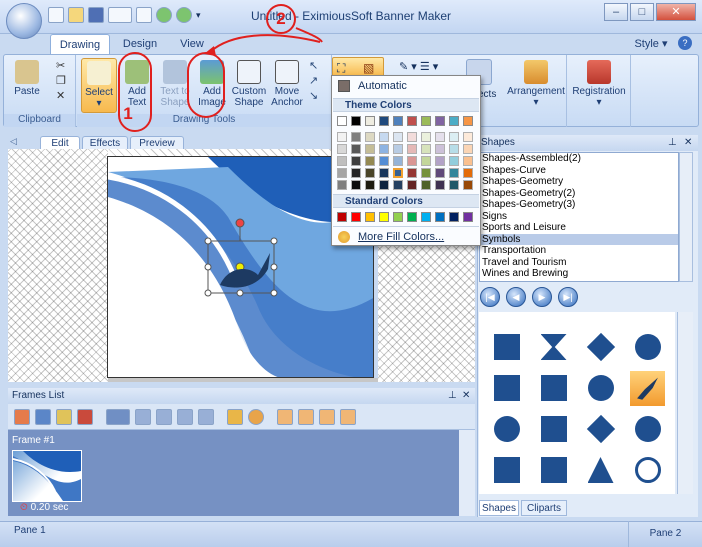  I want to click on cut-icon: ✂, so click(61, 66).